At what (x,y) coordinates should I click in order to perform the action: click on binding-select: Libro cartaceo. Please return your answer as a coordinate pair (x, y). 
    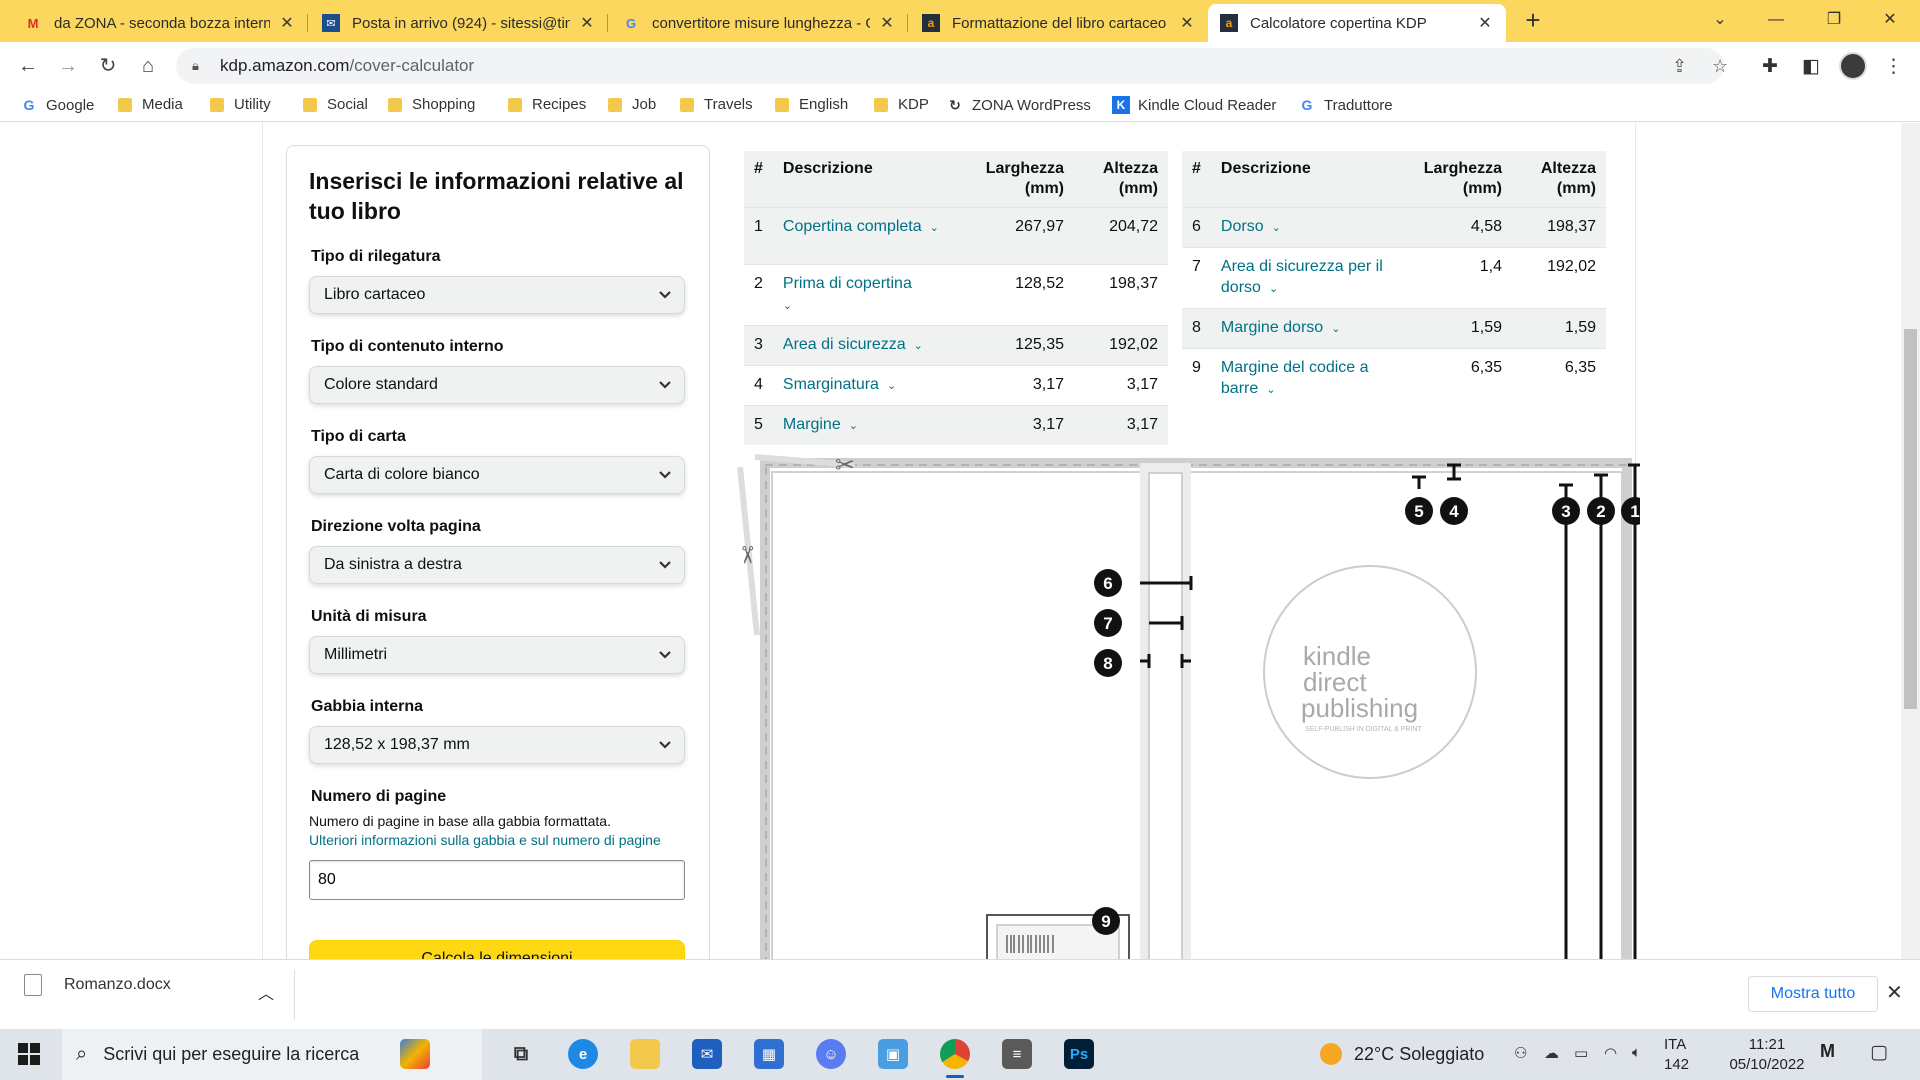
    Looking at the image, I should click on (497, 295).